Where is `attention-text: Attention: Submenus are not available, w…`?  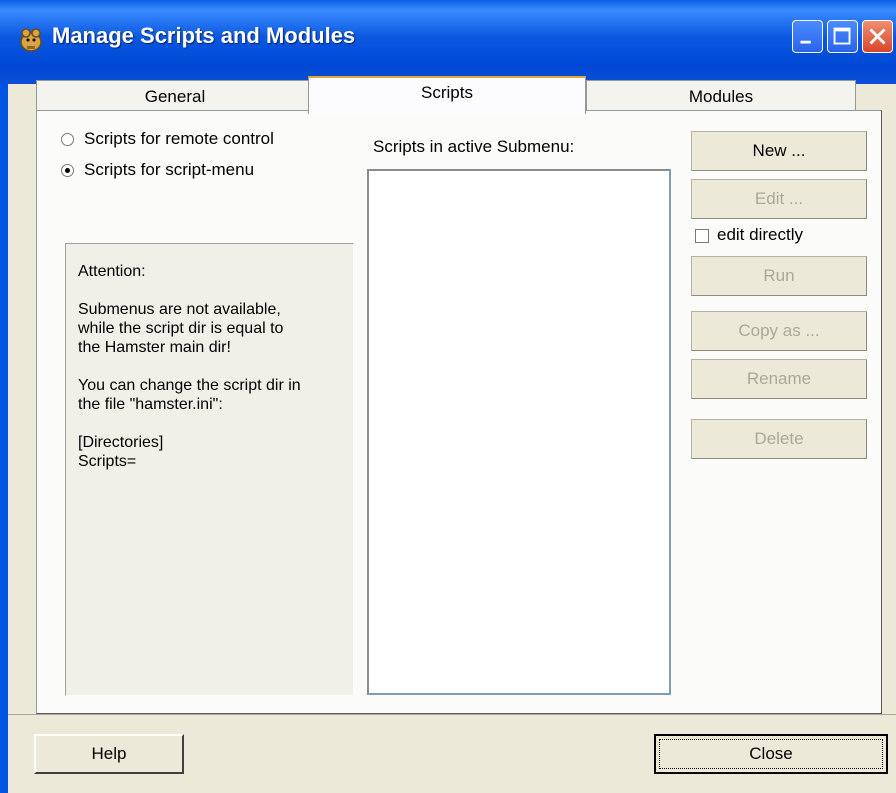
attention-text: Attention: Submenus are not available, w… is located at coordinates (189, 366).